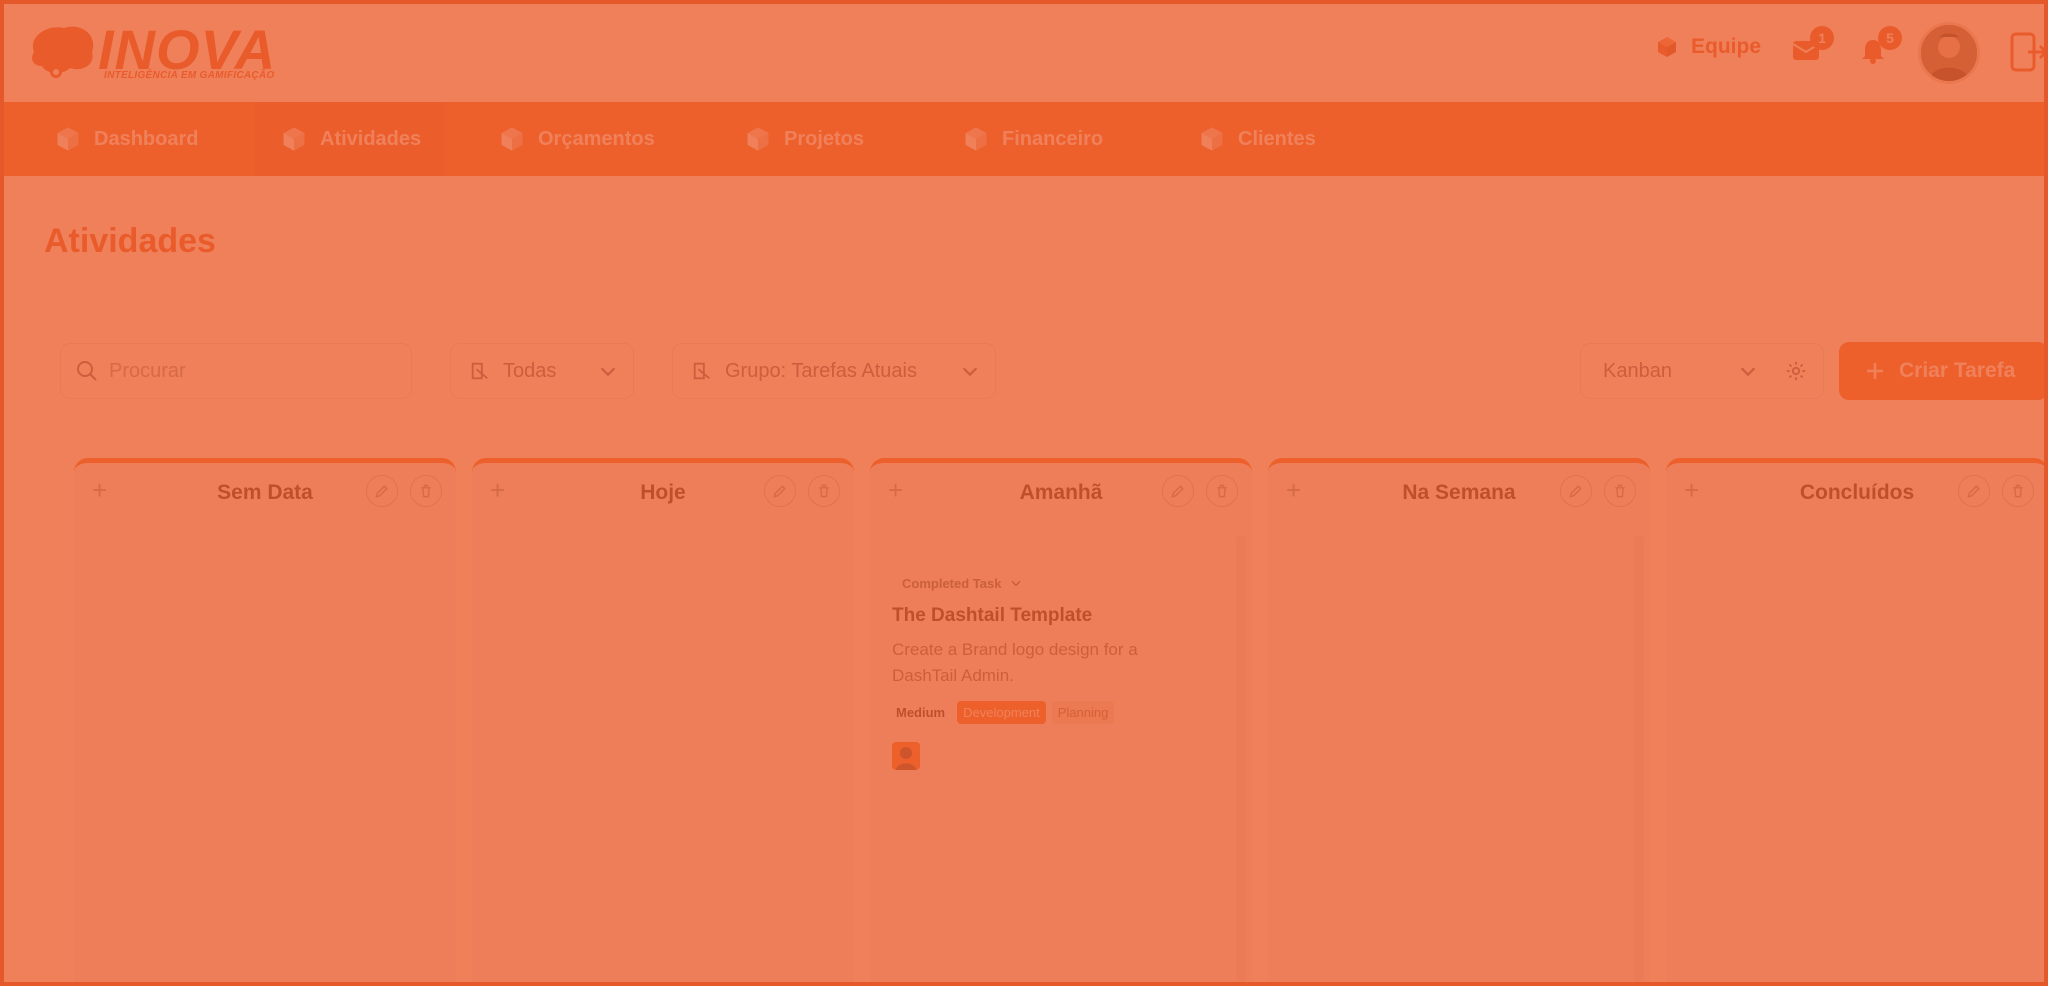  I want to click on inova-logo: INOVA INTELIGÊNCIA EM GAMIFICAÇÃO, so click(156, 53).